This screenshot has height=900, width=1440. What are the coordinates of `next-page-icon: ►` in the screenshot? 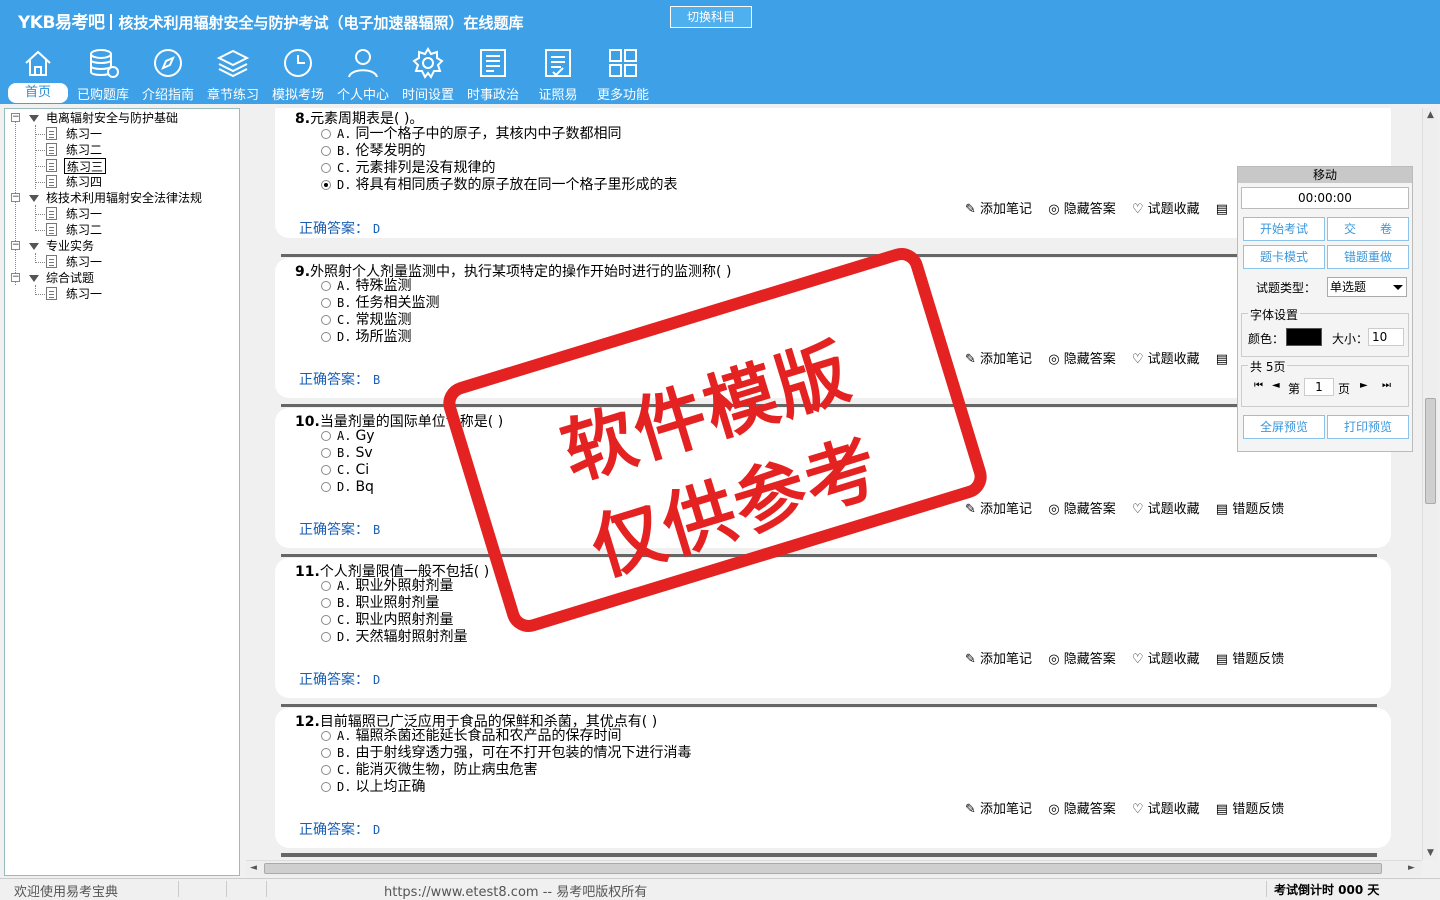 It's located at (1364, 385).